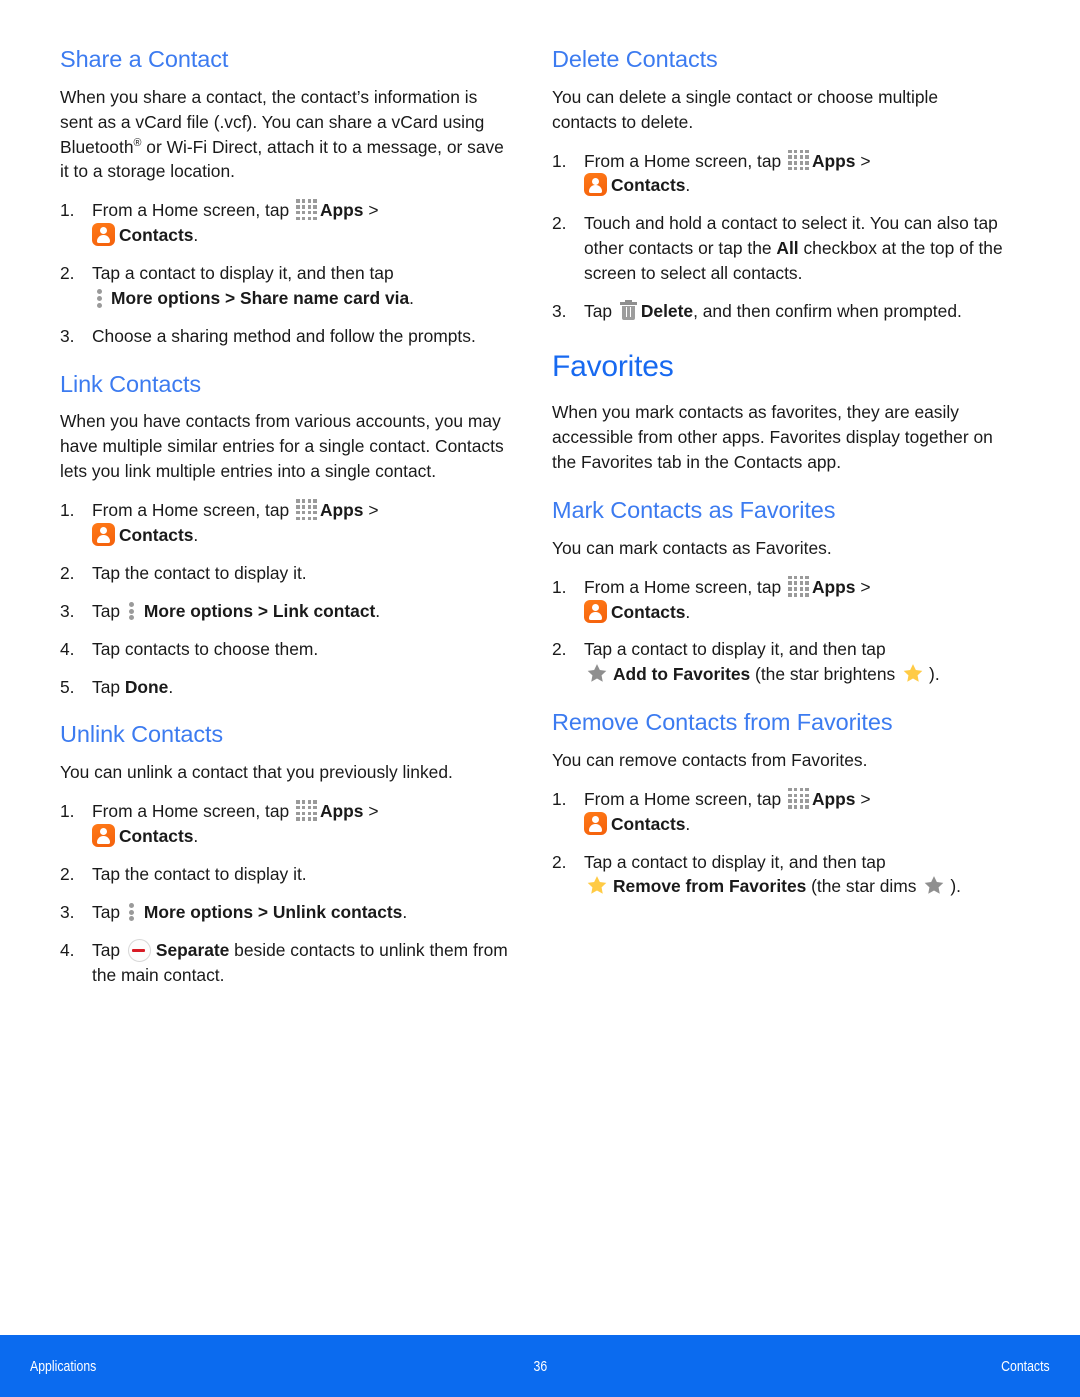 The image size is (1080, 1397). I want to click on step-text: Tap the contact to display it., so click(199, 572).